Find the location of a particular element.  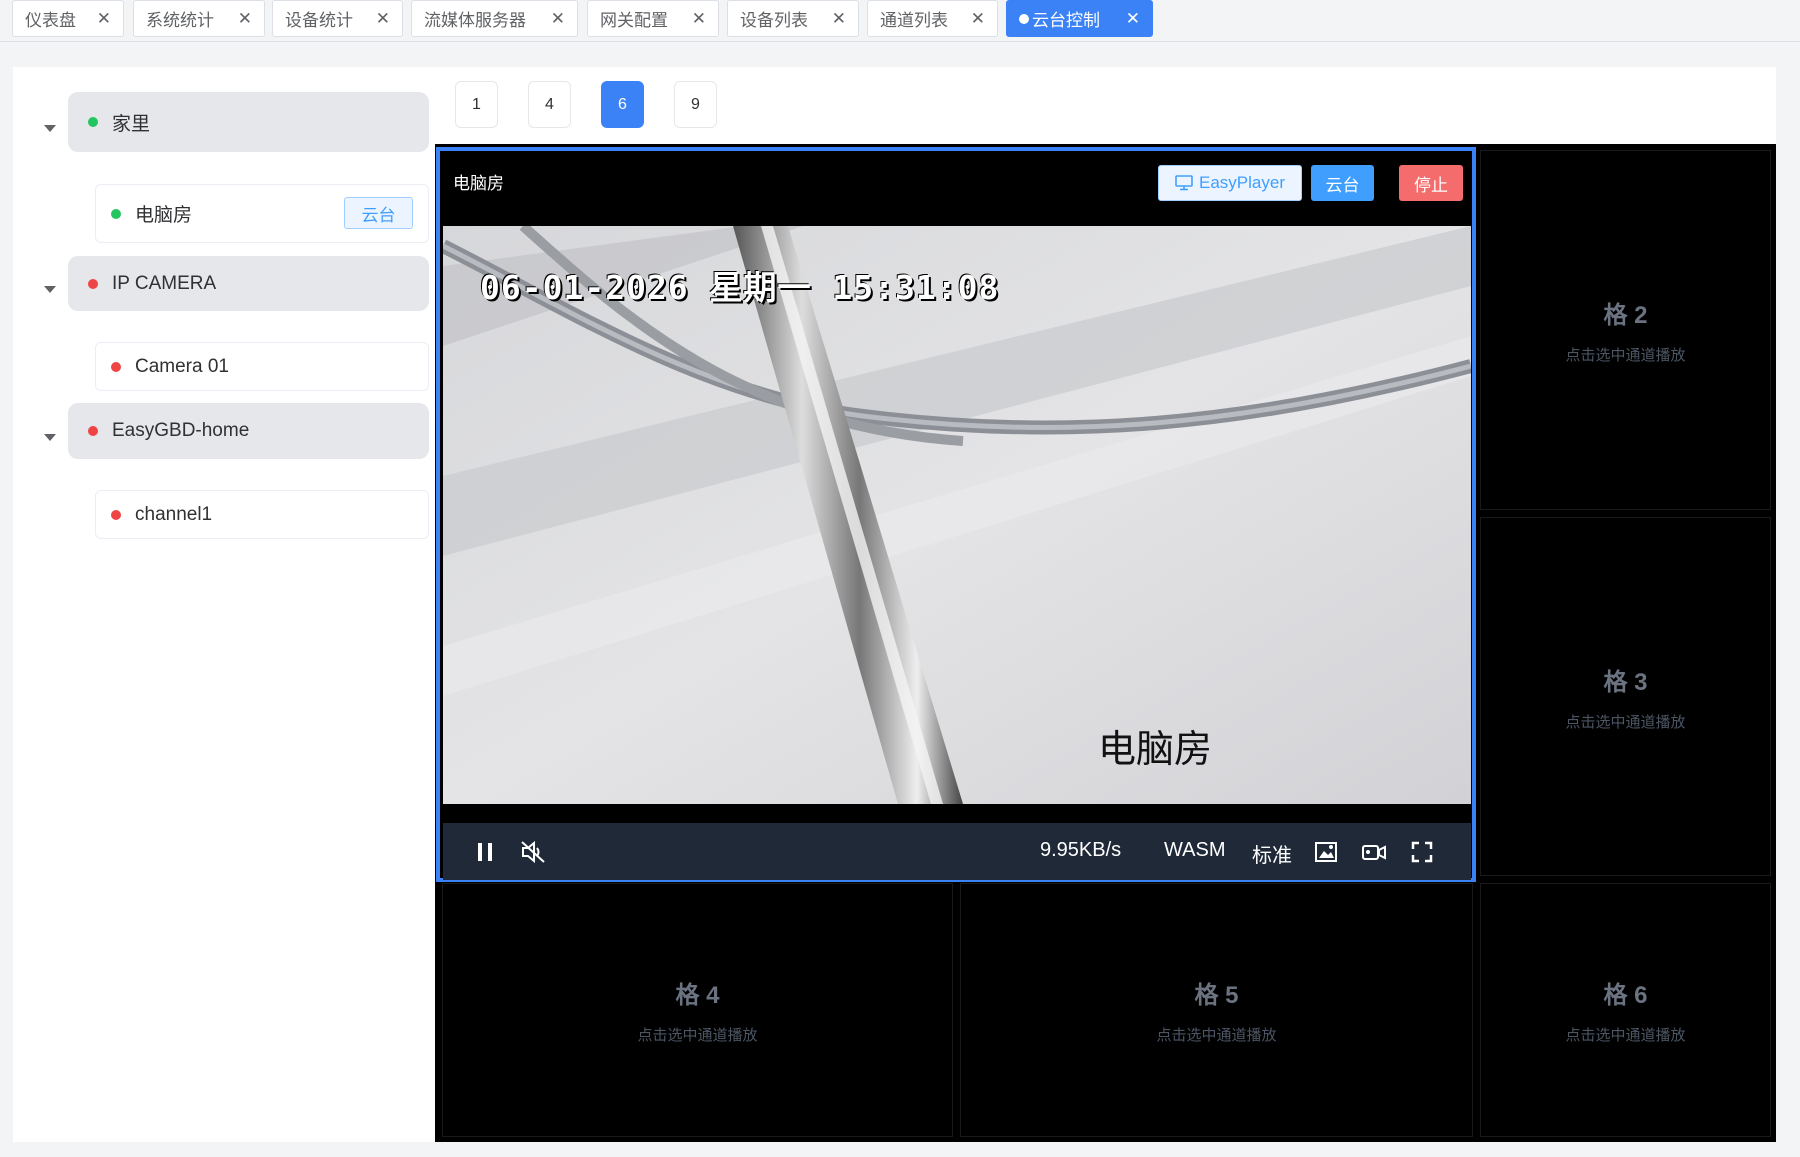

cell-name: 格 6 is located at coordinates (1625, 995).